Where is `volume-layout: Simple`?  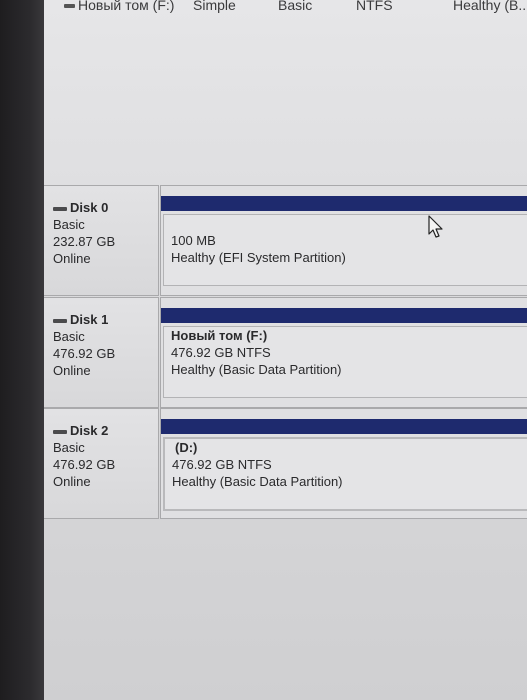 volume-layout: Simple is located at coordinates (214, 6).